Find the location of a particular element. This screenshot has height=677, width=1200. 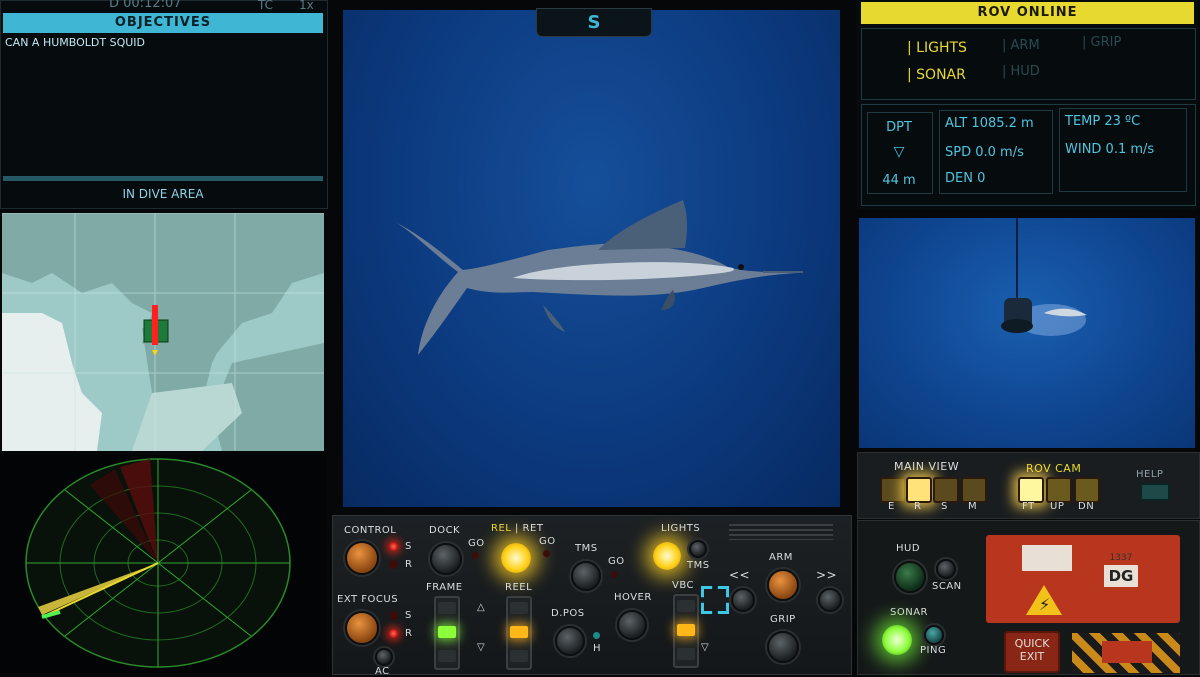

reel-label: REEL is located at coordinates (519, 587).